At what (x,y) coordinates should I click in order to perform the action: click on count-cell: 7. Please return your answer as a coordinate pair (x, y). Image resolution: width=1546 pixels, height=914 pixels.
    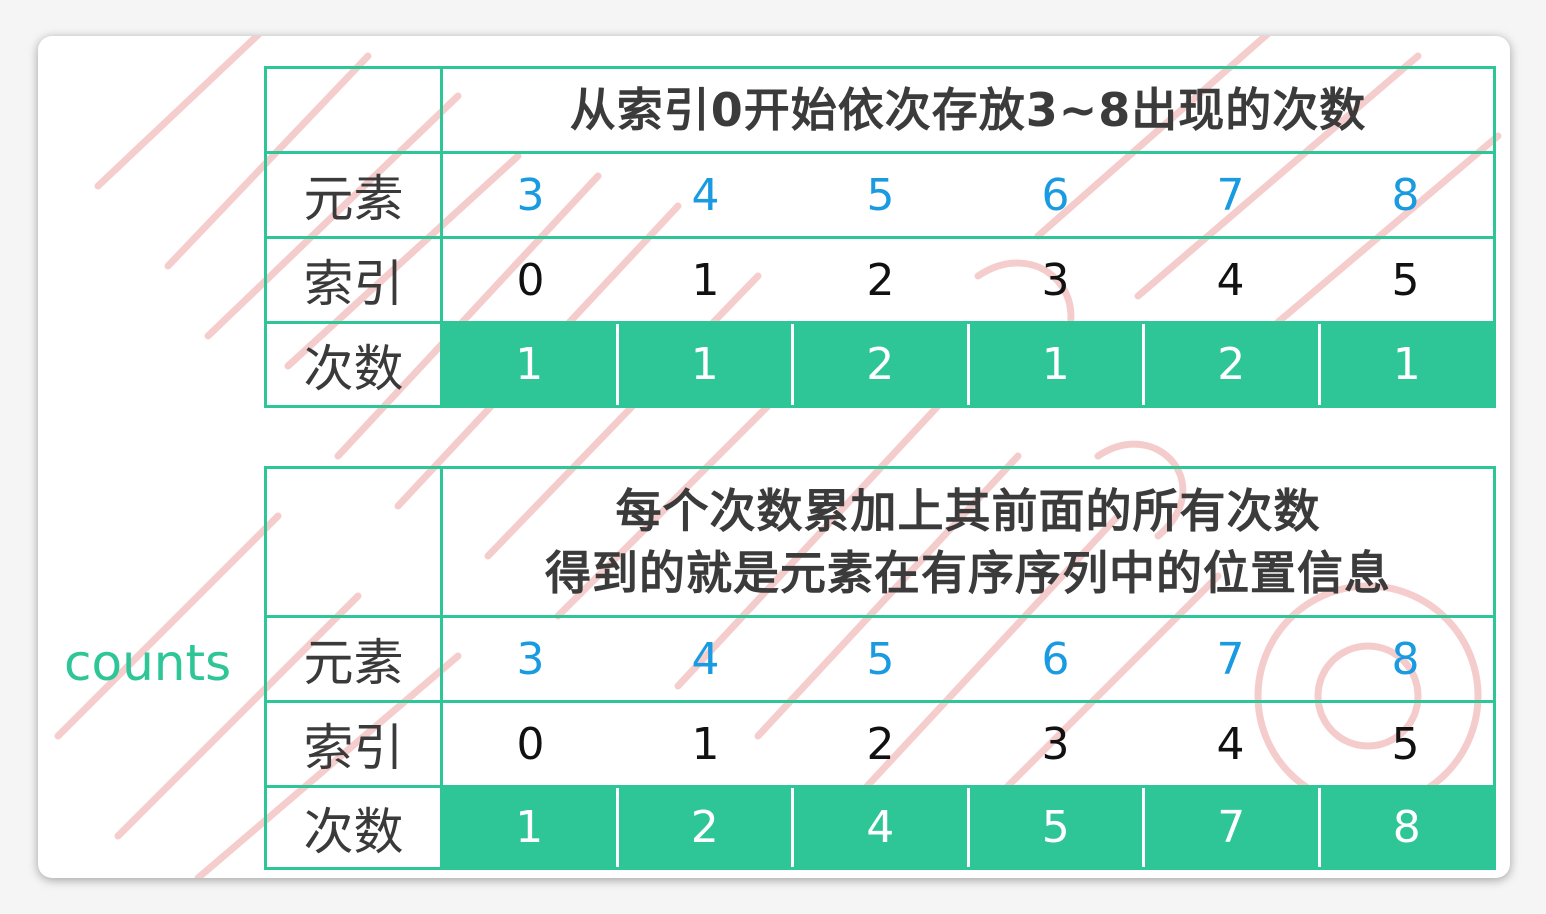
    Looking at the image, I should click on (1230, 827).